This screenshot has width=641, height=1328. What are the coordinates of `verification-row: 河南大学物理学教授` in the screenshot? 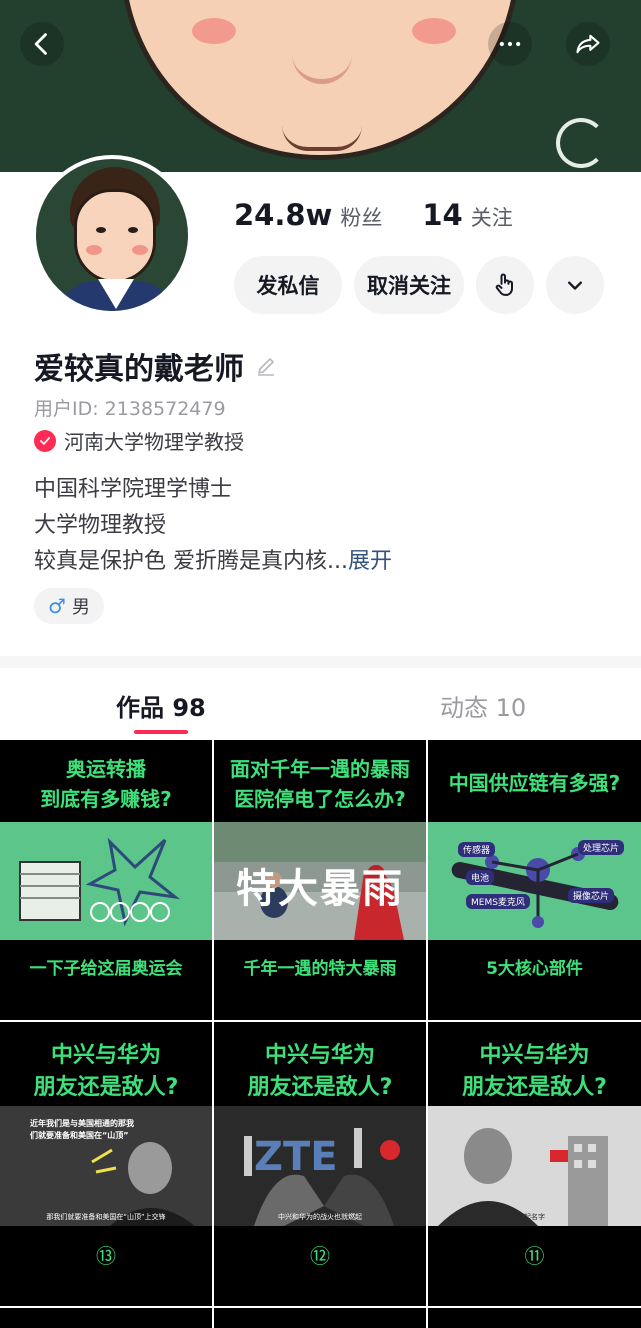 It's located at (139, 440).